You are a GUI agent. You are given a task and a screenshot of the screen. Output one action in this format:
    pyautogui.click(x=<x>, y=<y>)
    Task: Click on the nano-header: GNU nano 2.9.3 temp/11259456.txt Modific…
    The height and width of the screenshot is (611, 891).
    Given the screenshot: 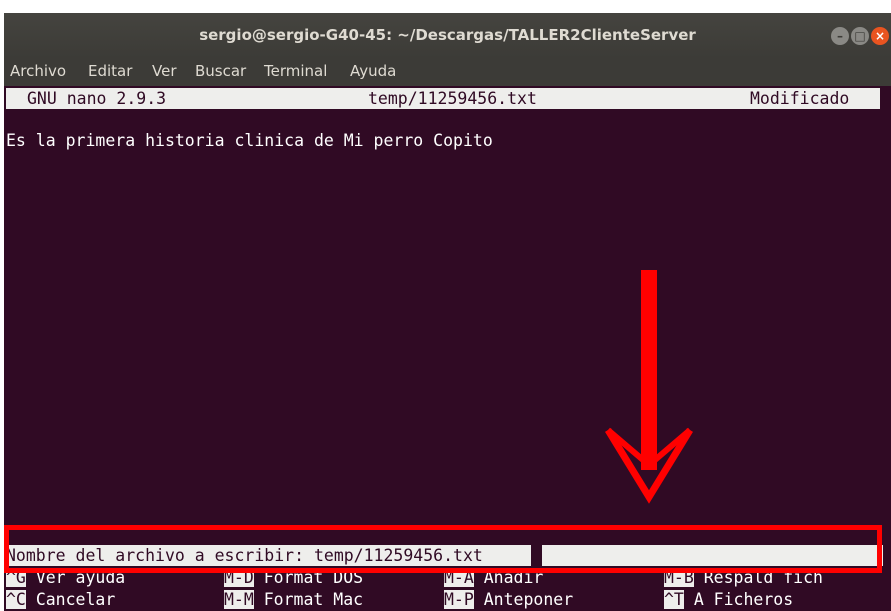 What is the action you would take?
    pyautogui.click(x=443, y=98)
    